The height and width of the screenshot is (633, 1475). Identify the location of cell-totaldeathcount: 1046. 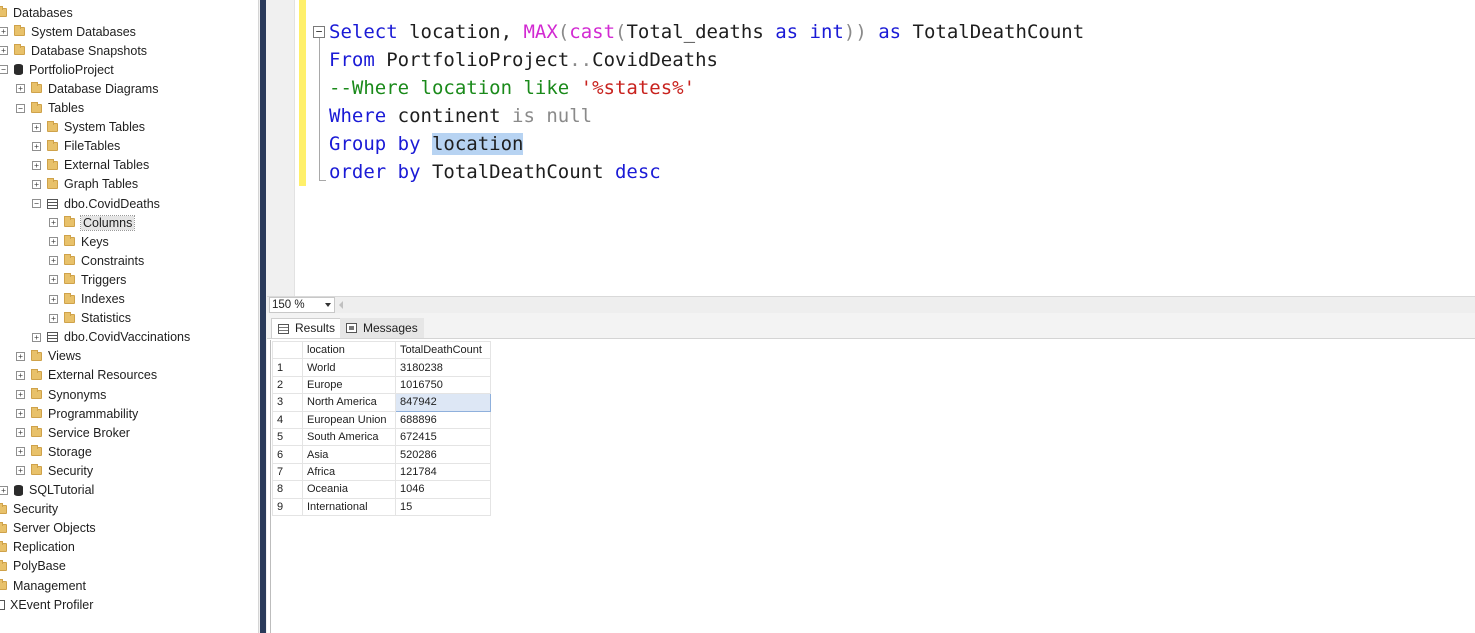
(443, 489).